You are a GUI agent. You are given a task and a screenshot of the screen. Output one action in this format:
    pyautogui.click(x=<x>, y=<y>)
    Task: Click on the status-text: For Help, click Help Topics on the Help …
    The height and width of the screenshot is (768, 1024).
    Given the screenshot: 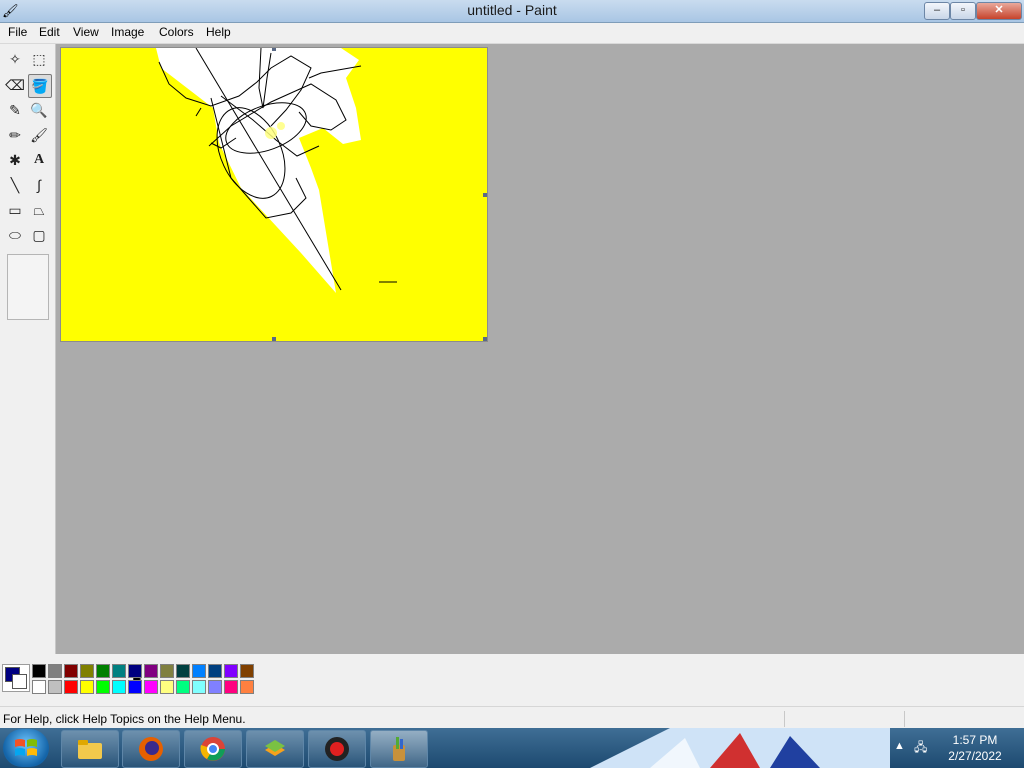 What is the action you would take?
    pyautogui.click(x=124, y=719)
    